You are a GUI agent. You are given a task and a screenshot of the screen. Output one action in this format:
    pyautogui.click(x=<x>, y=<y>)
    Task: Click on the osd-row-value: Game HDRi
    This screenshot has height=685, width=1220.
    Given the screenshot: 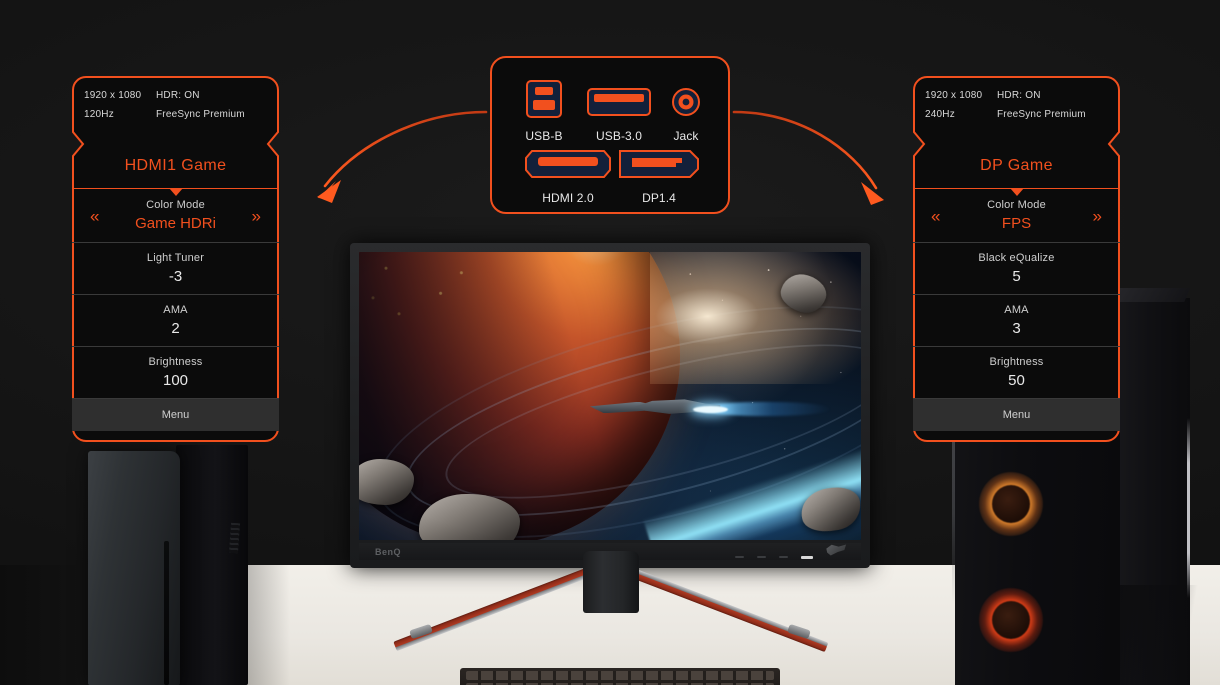 What is the action you would take?
    pyautogui.click(x=175, y=223)
    